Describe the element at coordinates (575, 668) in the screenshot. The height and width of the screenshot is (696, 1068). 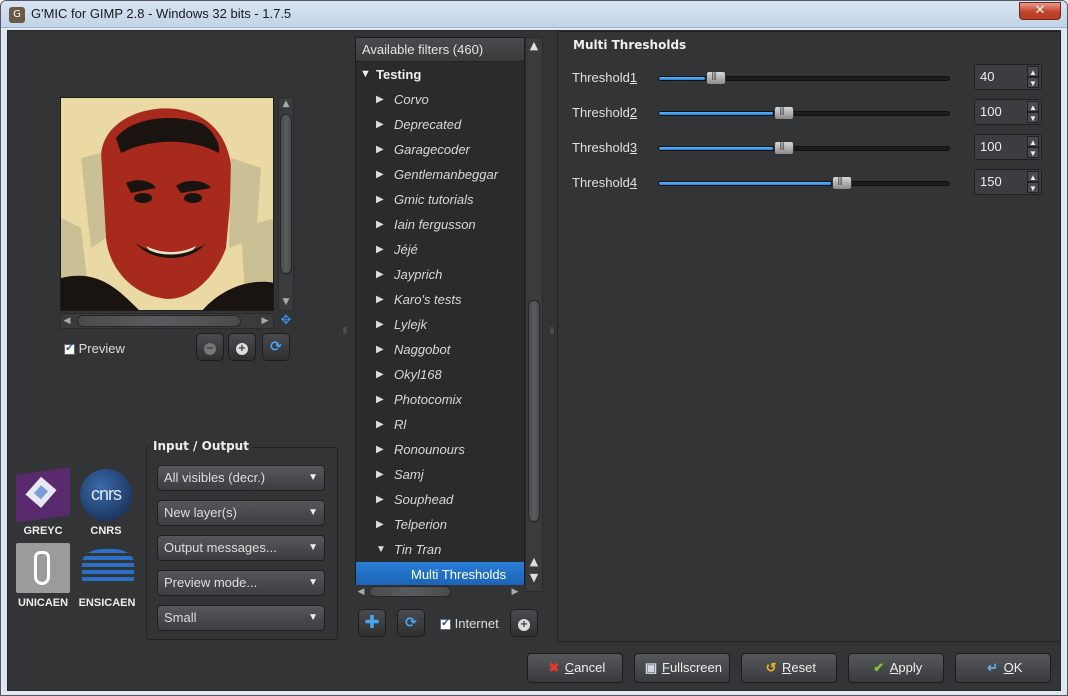
I see `cancel-button: ✖ Cancel` at that location.